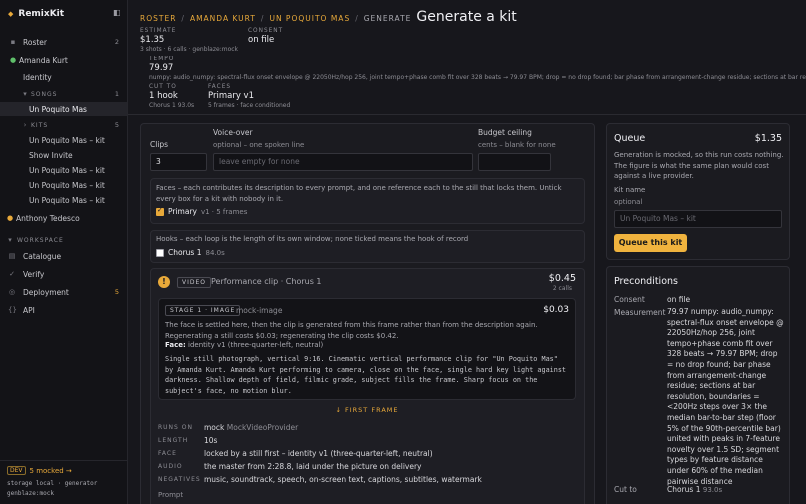 The image size is (806, 504). I want to click on consent-block: CONSENT on file, so click(265, 36).